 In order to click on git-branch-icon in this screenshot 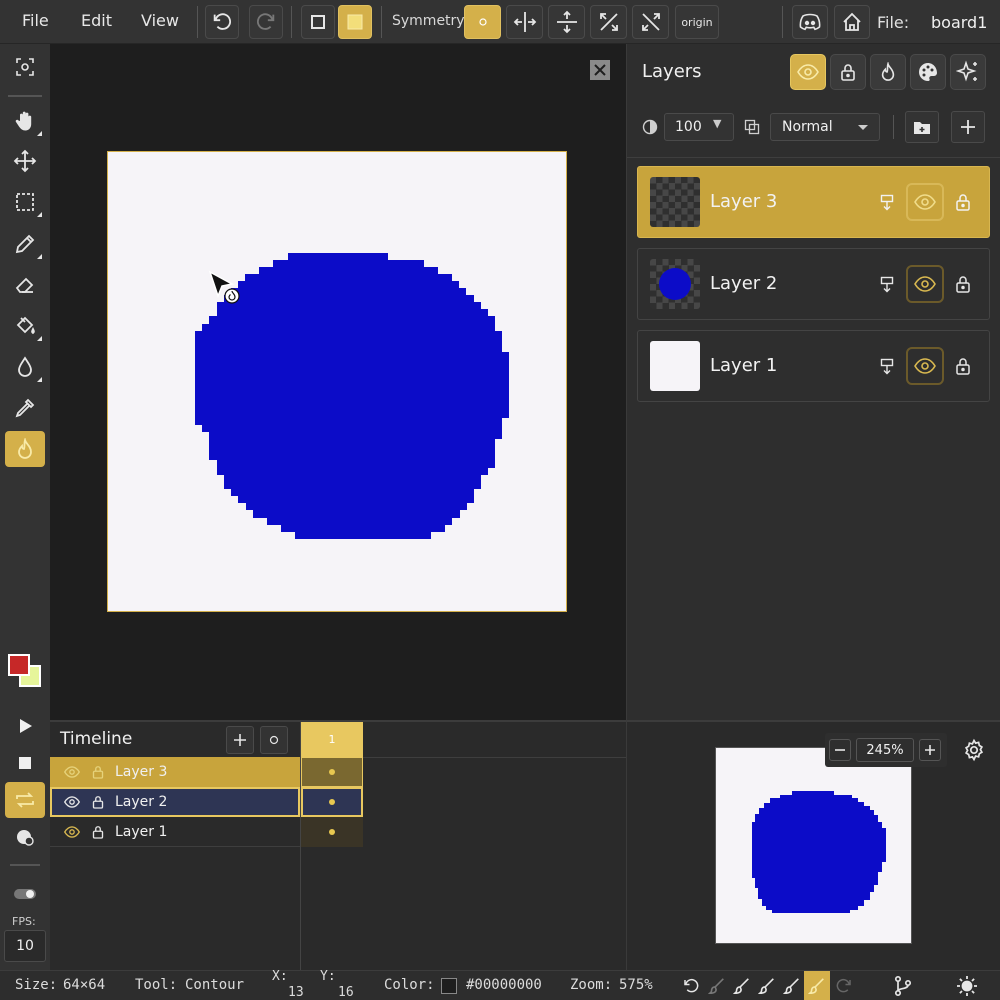, I will do `click(903, 986)`.